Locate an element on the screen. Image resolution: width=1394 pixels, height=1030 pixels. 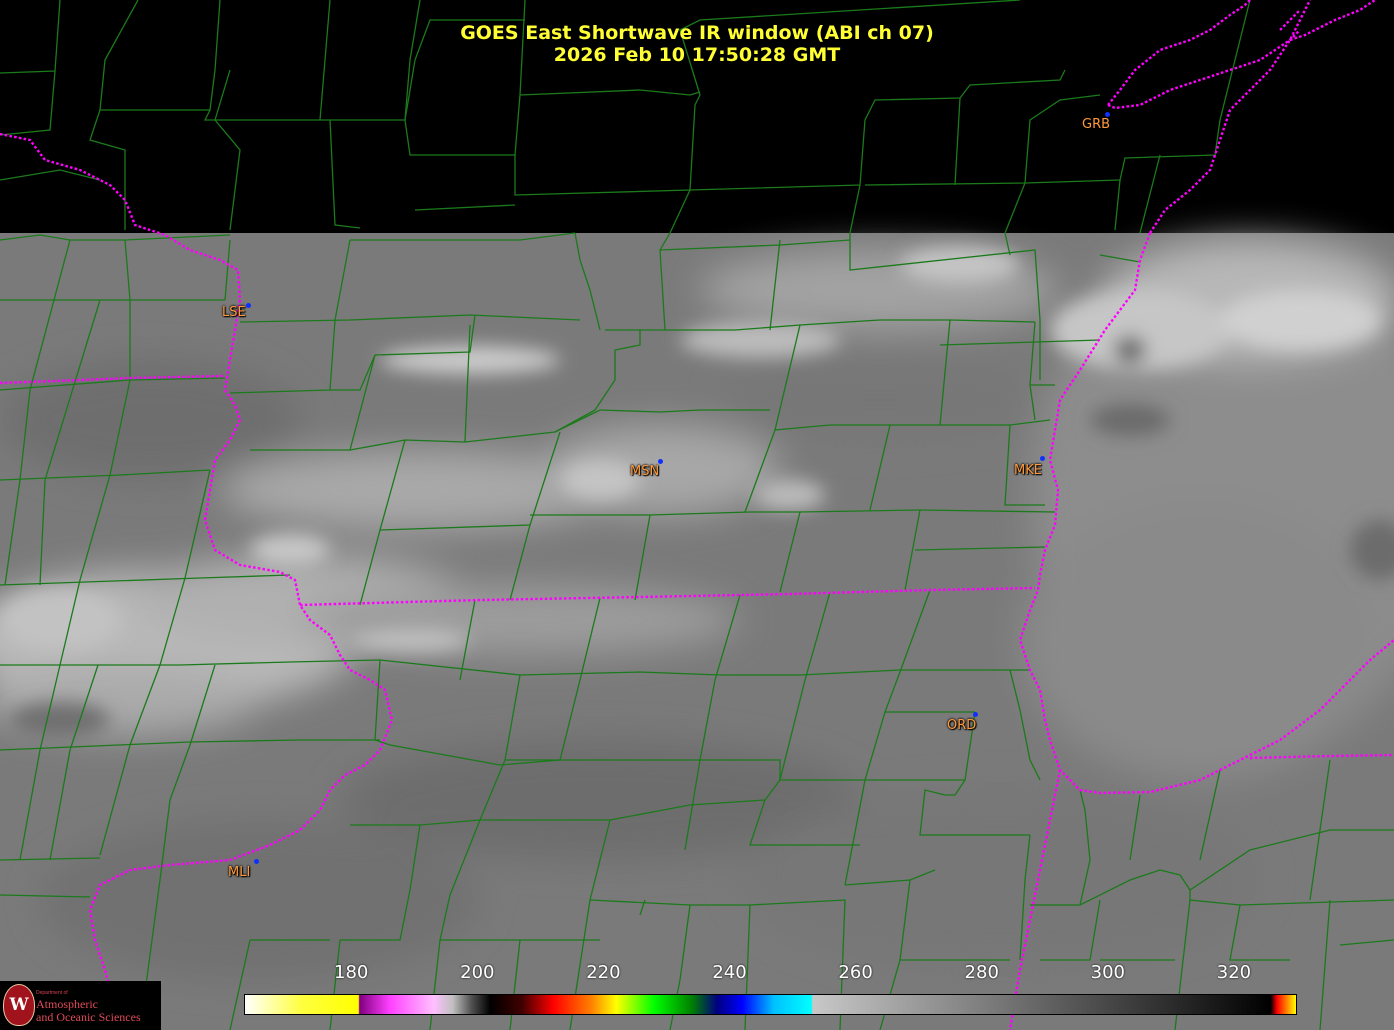
logo-line-2: and Oceanic Sciences is located at coordinates (88, 1017).